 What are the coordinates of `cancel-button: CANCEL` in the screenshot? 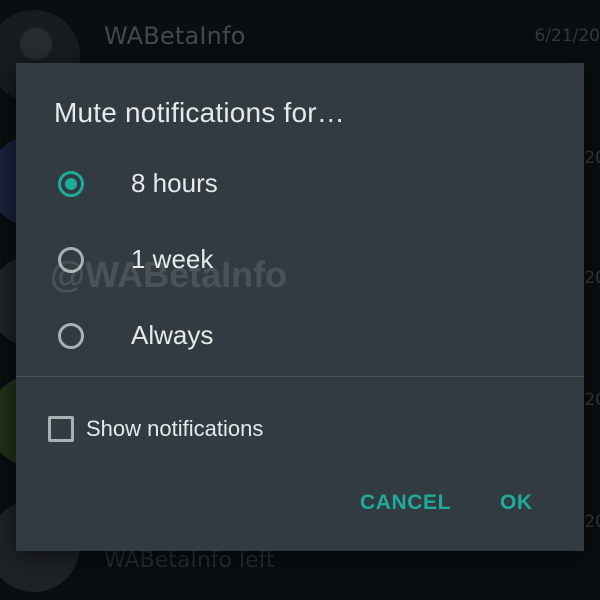 It's located at (405, 503).